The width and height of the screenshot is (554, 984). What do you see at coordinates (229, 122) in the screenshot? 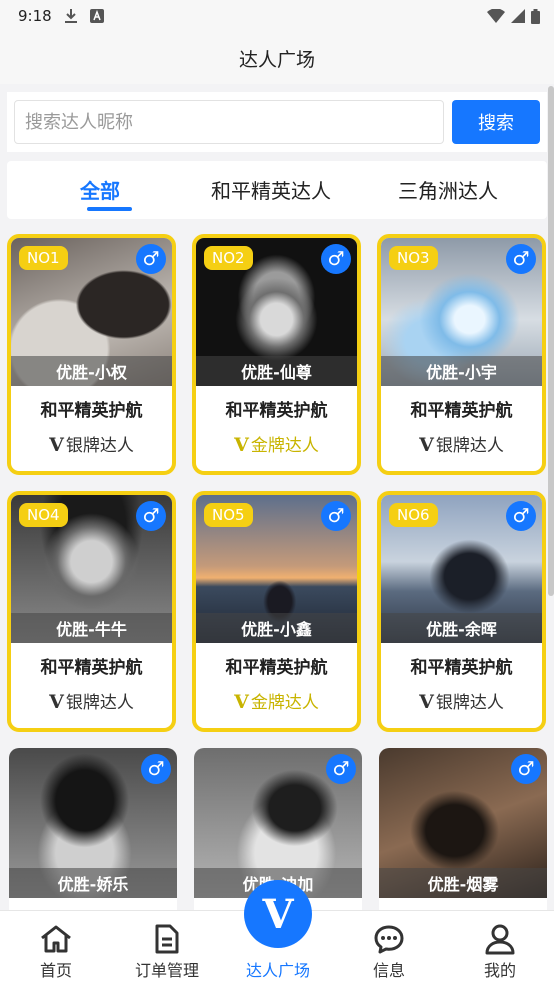
I see `search-input` at bounding box center [229, 122].